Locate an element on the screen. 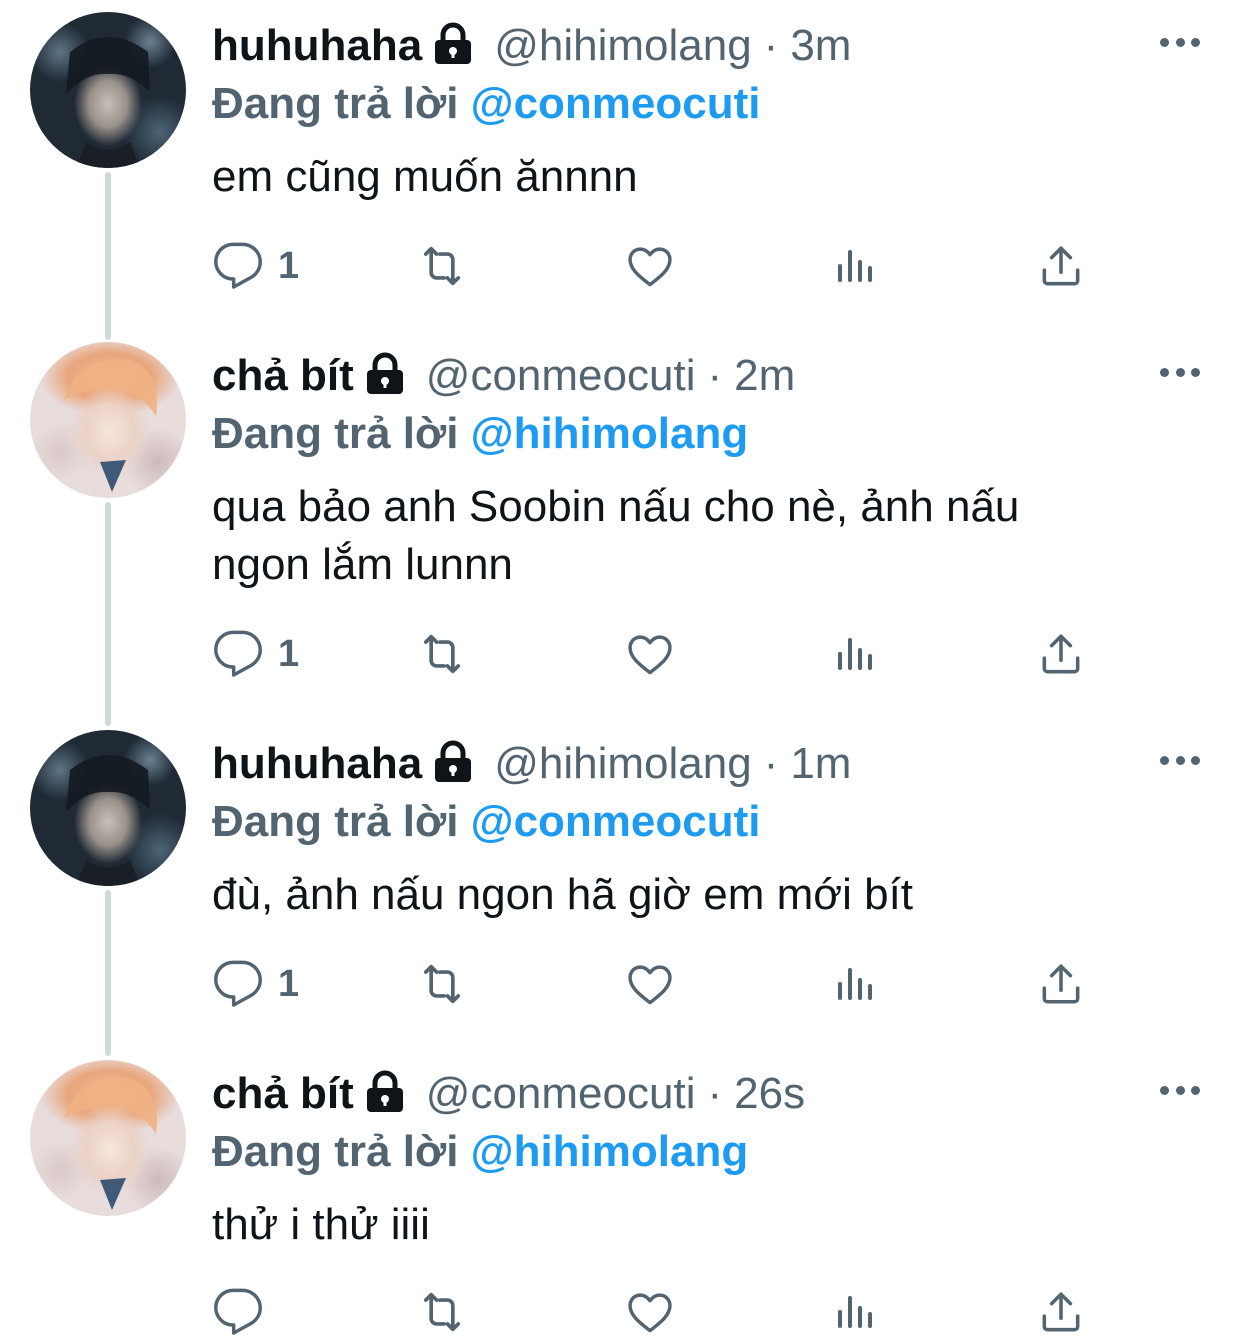 This screenshot has width=1242, height=1344. tweet-header: chả bít @conmeocuti · 26s is located at coordinates (508, 1094).